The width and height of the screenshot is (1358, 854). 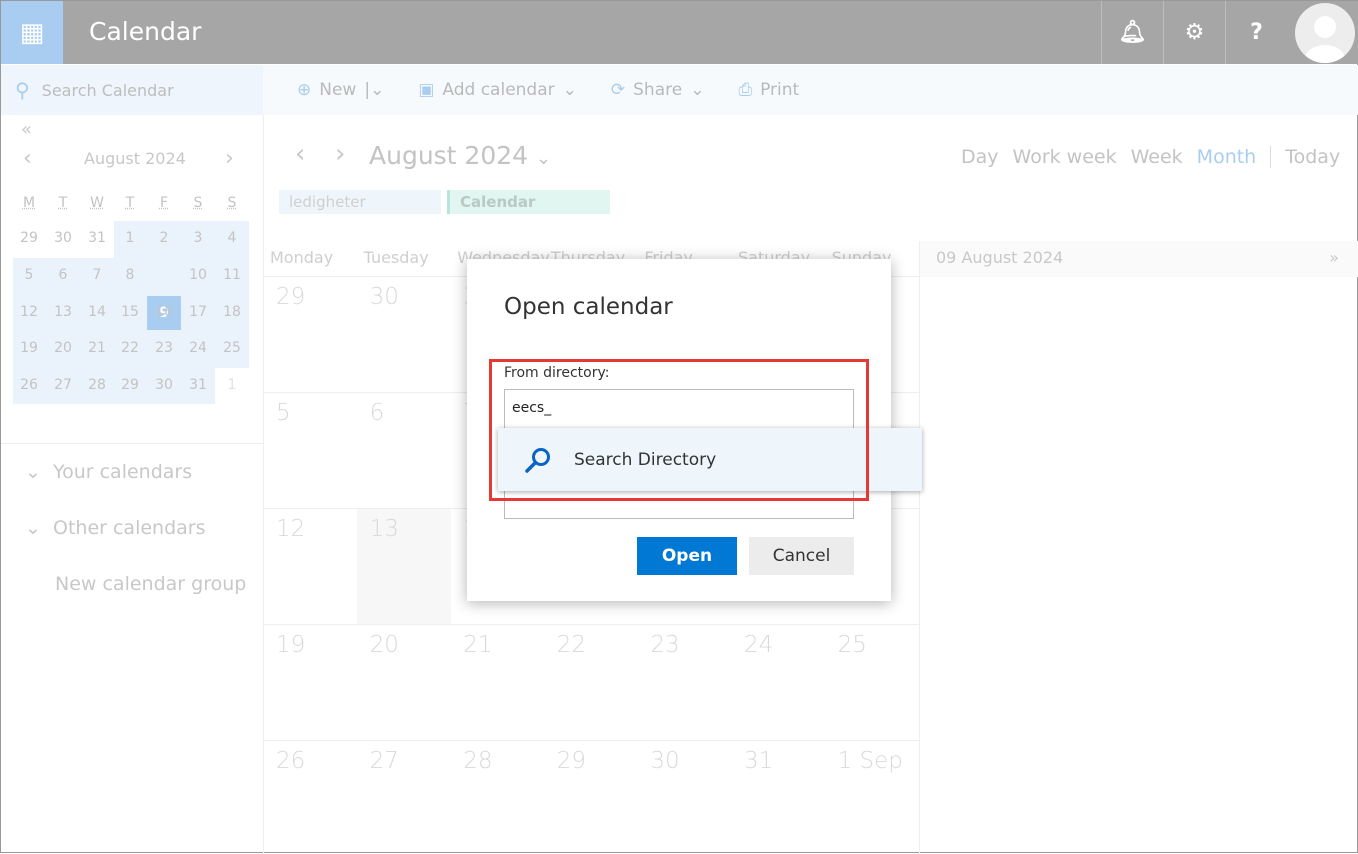 I want to click on day-cell: 6, so click(x=377, y=413).